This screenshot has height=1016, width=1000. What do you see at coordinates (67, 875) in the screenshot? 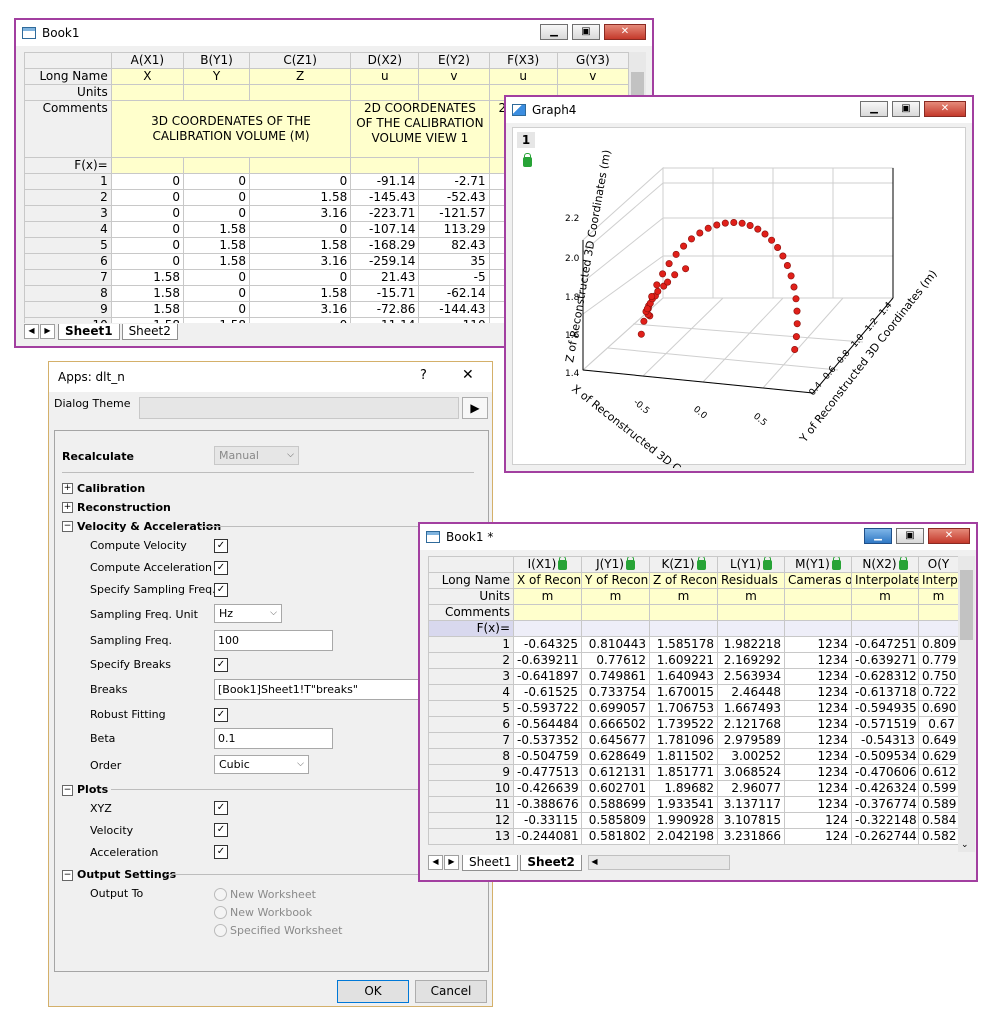
I see `collapse-icon: −` at bounding box center [67, 875].